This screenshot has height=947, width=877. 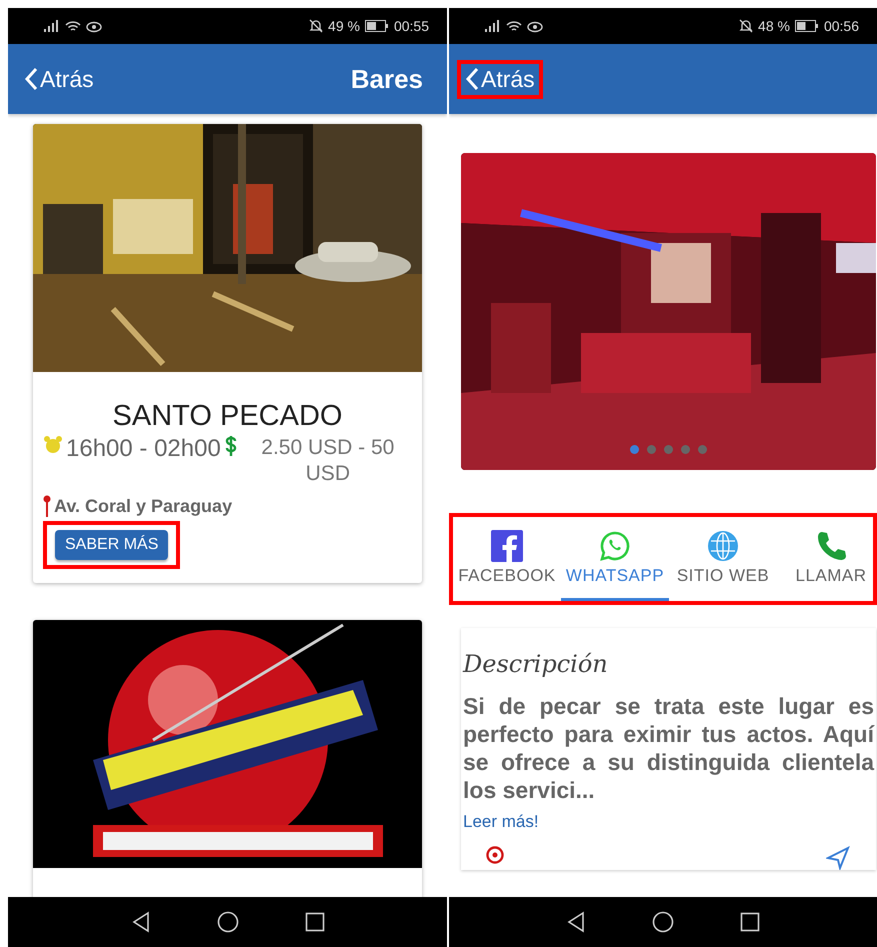 I want to click on description-title: Descripción, so click(x=536, y=664).